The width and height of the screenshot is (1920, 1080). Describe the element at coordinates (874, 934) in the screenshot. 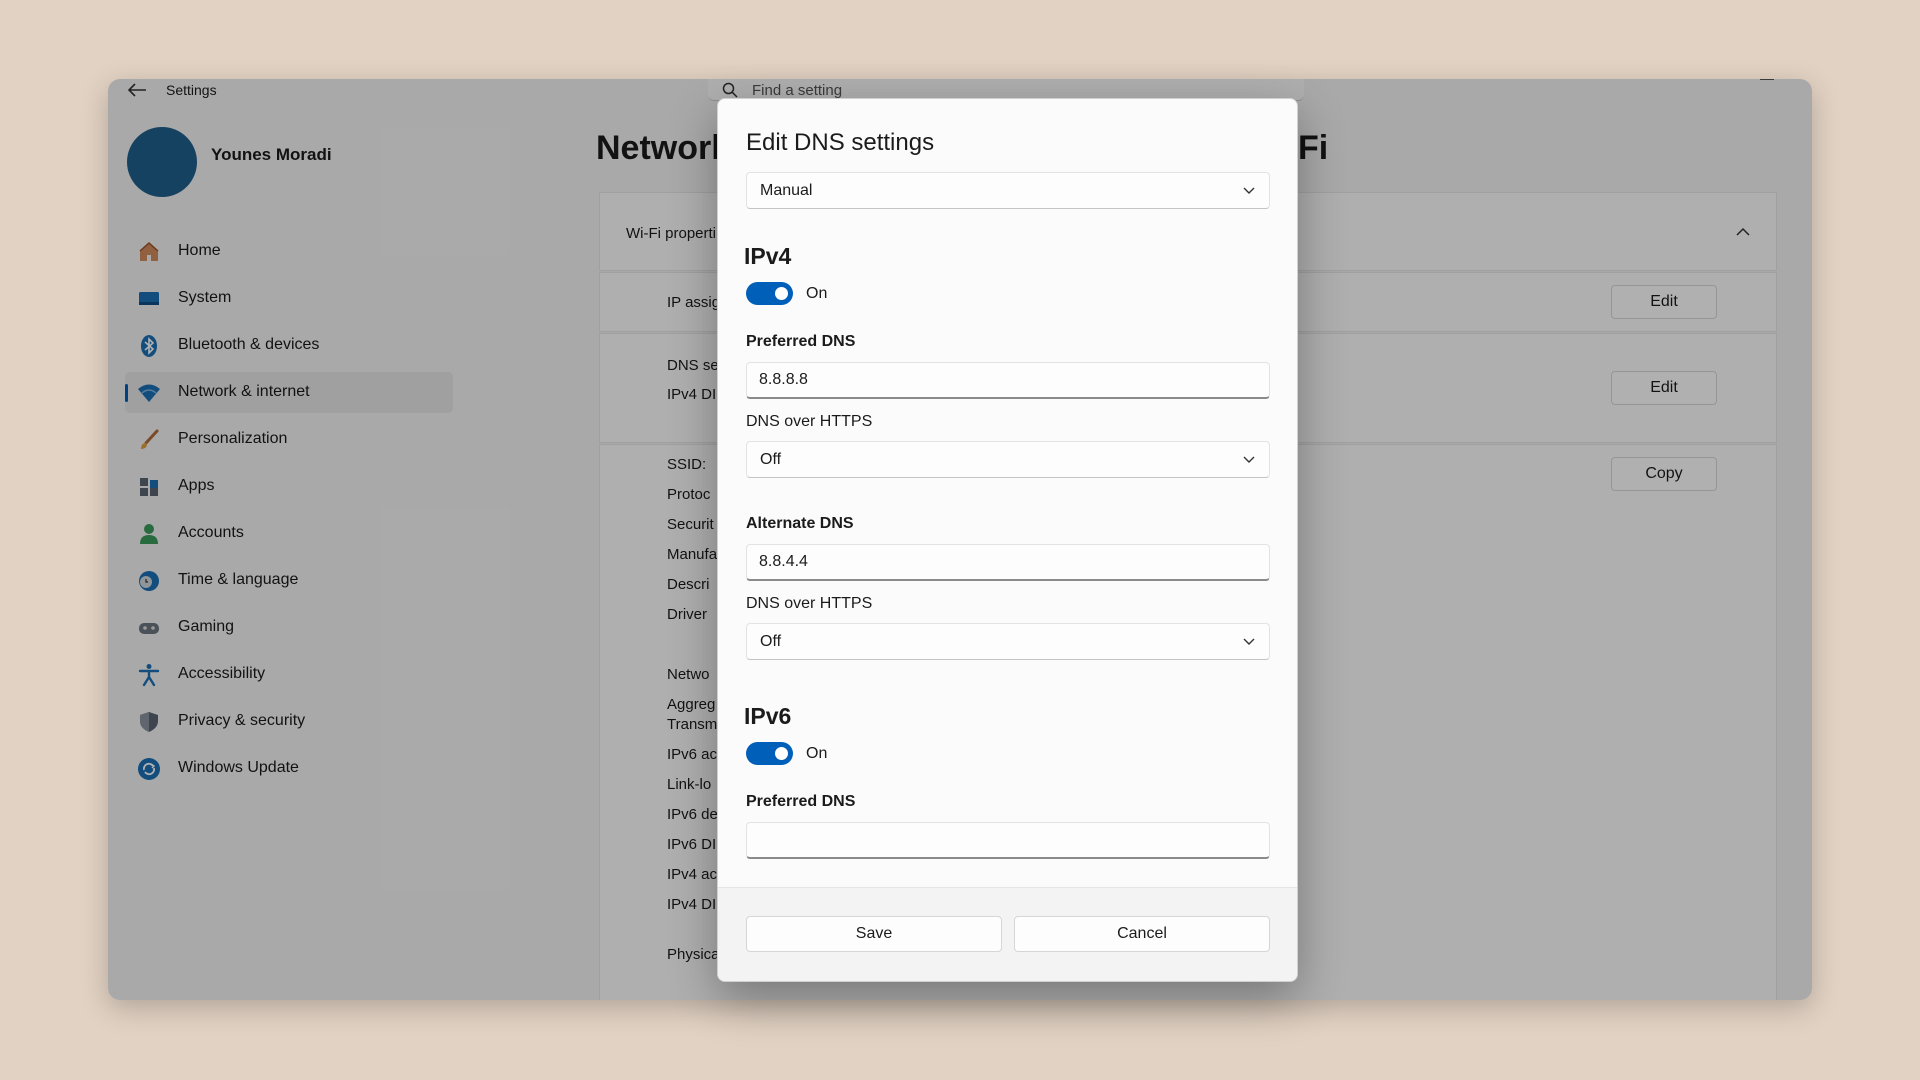

I see `save-button: Save` at that location.